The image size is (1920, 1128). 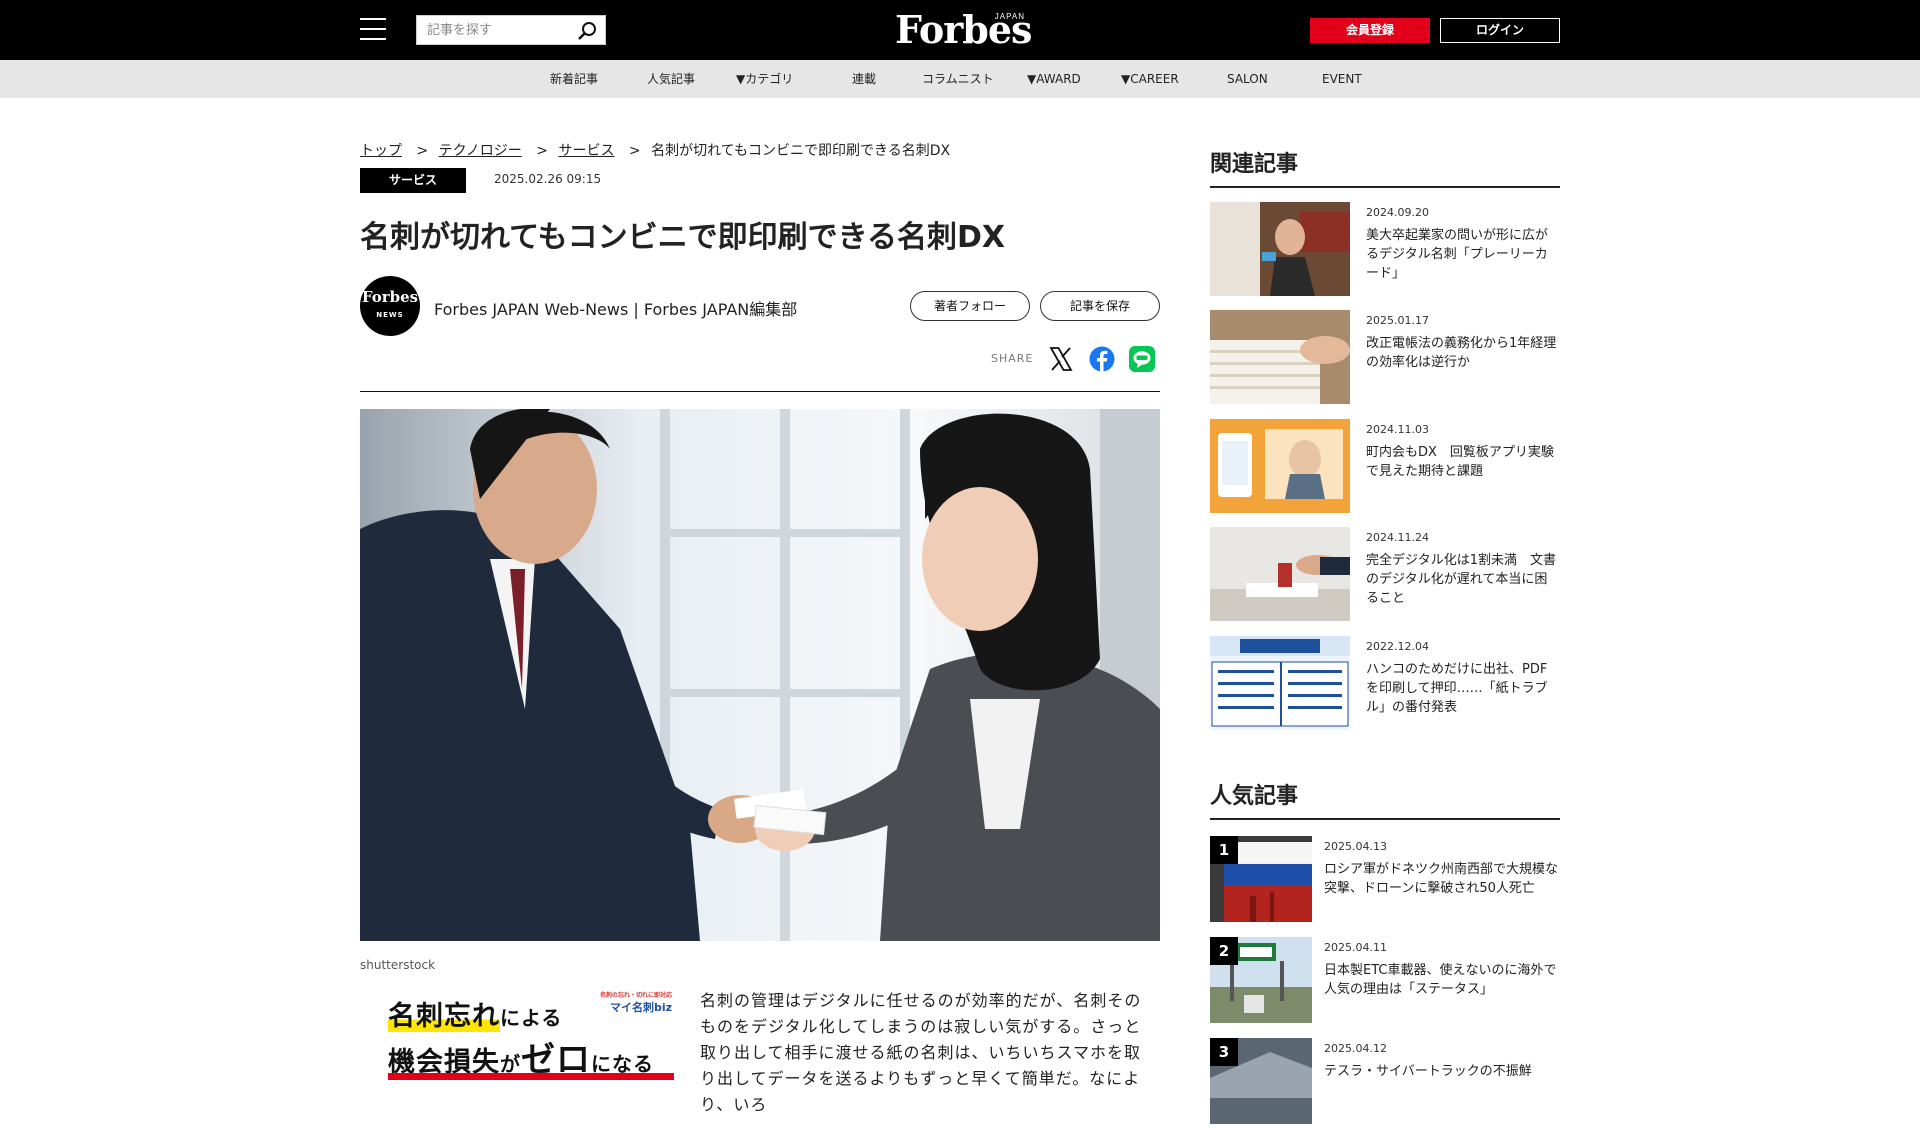 What do you see at coordinates (1261, 1081) in the screenshot?
I see `popular-thumbnail: 3` at bounding box center [1261, 1081].